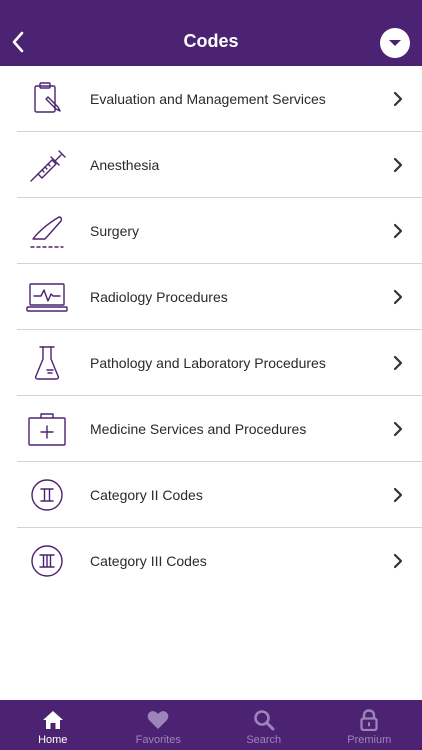  I want to click on flask-icon, so click(47, 363).